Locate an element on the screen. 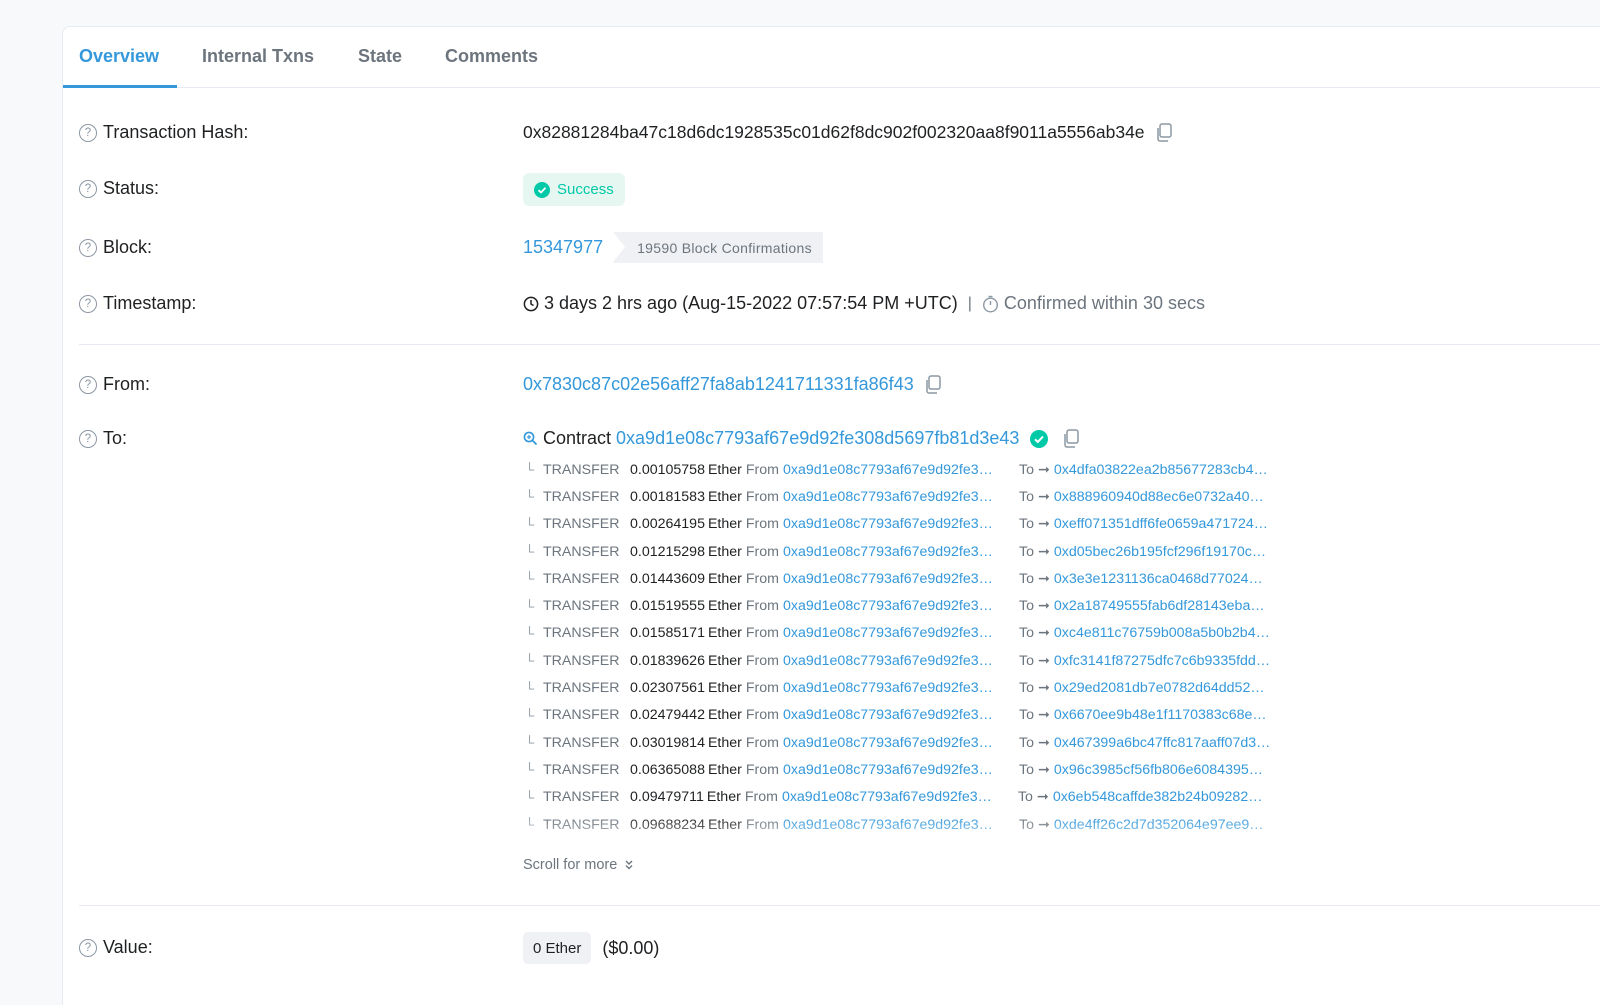 This screenshot has height=1005, width=1600. value-label: Value: is located at coordinates (128, 947).